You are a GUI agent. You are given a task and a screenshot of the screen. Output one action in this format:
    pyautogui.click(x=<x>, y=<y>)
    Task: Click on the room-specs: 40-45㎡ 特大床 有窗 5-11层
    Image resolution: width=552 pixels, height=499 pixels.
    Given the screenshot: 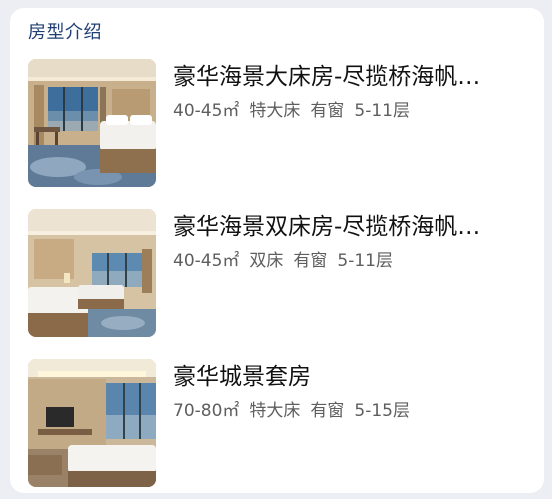 What is the action you would take?
    pyautogui.click(x=296, y=111)
    